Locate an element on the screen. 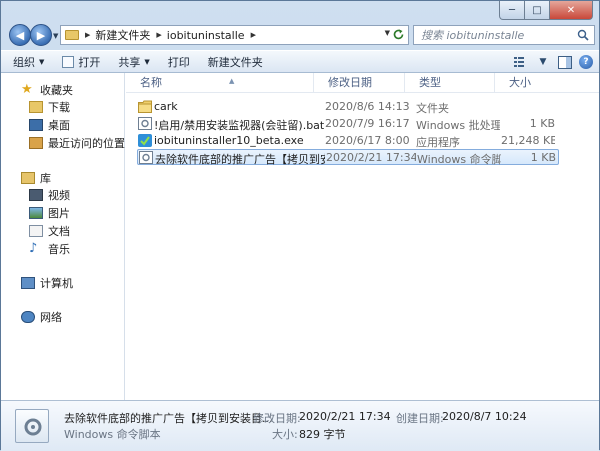  forward-button: ▶ is located at coordinates (41, 35).